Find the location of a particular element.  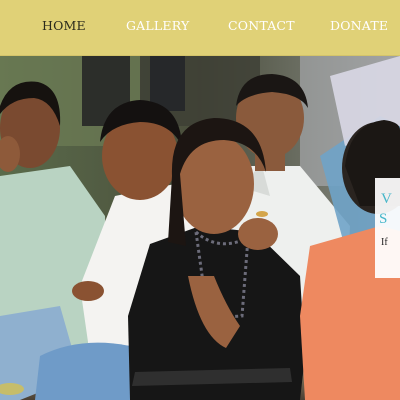

promo-card-subheading-fragment: S is located at coordinates (383, 219).